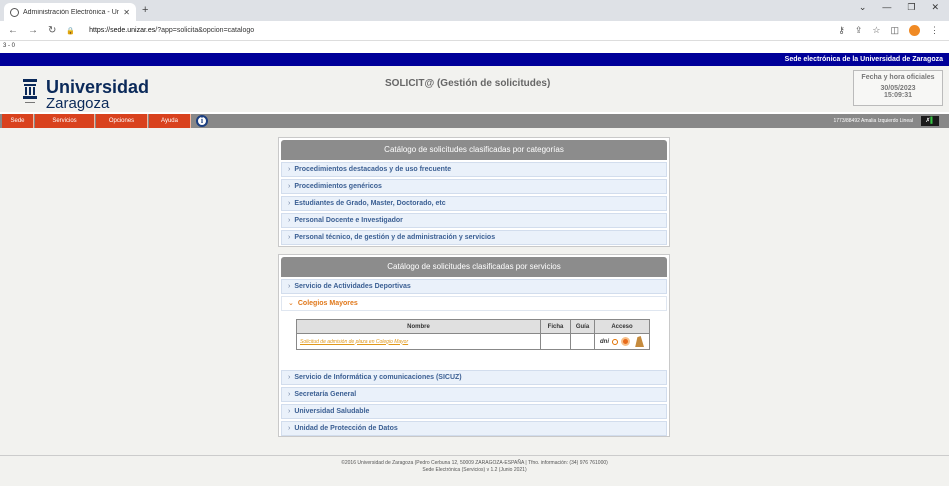 Image resolution: width=949 pixels, height=486 pixels. What do you see at coordinates (346, 428) in the screenshot?
I see `service-label: Unidad de Protección de Datos` at bounding box center [346, 428].